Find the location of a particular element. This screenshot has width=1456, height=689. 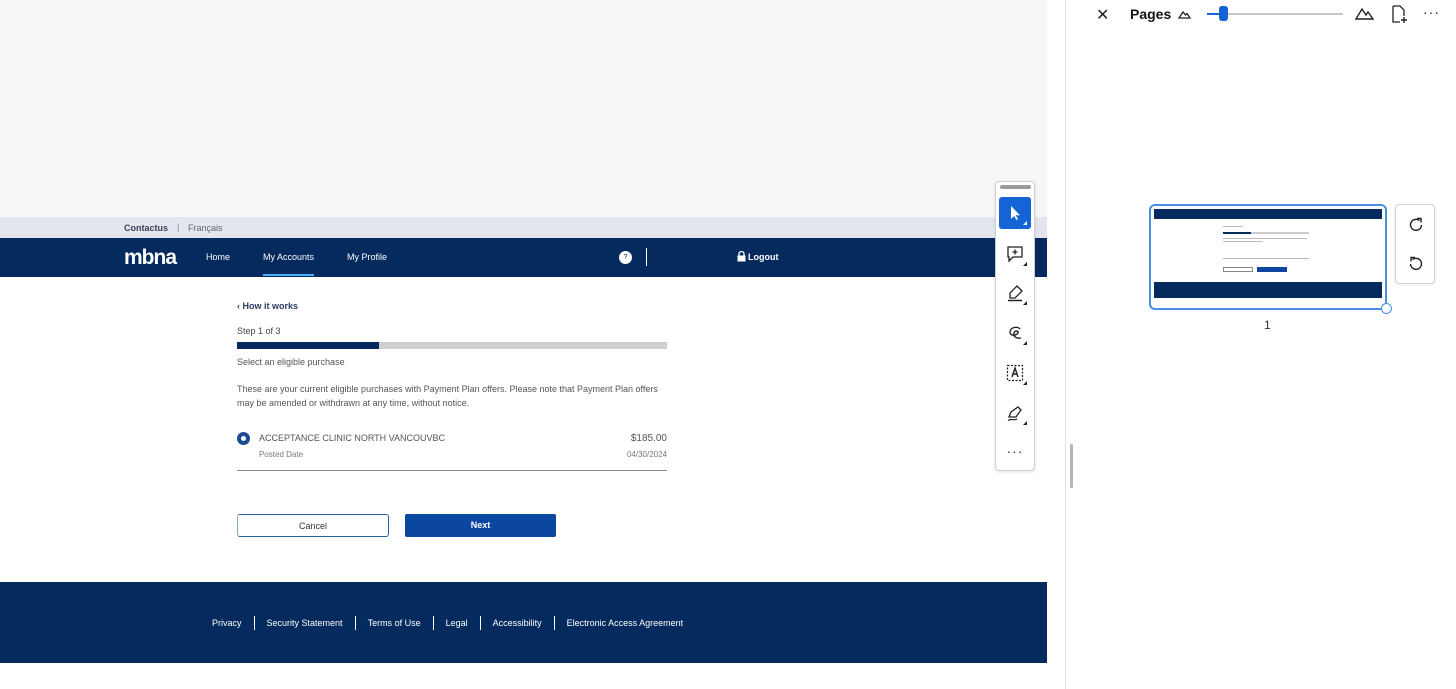

footer-link-electronic-access: Electronic Access Agreement is located at coordinates (625, 623).